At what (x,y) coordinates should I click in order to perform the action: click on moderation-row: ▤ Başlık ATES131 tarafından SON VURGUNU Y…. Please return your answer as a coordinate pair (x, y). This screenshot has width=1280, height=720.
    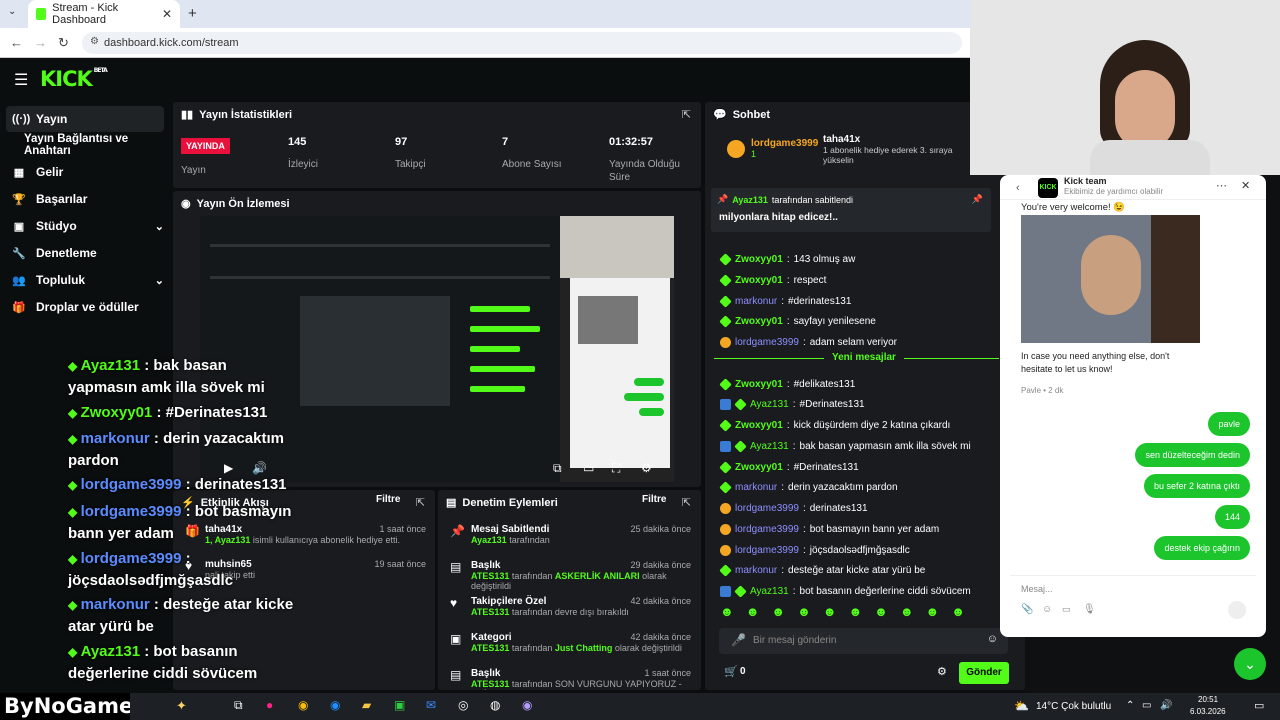
    Looking at the image, I should click on (570, 679).